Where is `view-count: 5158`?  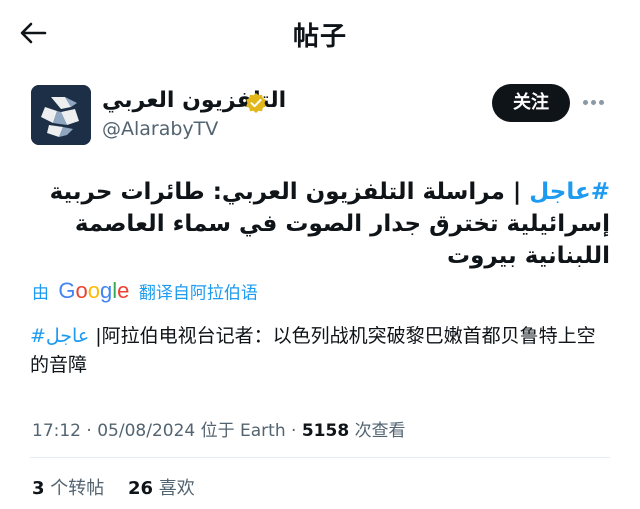 view-count: 5158 is located at coordinates (325, 431).